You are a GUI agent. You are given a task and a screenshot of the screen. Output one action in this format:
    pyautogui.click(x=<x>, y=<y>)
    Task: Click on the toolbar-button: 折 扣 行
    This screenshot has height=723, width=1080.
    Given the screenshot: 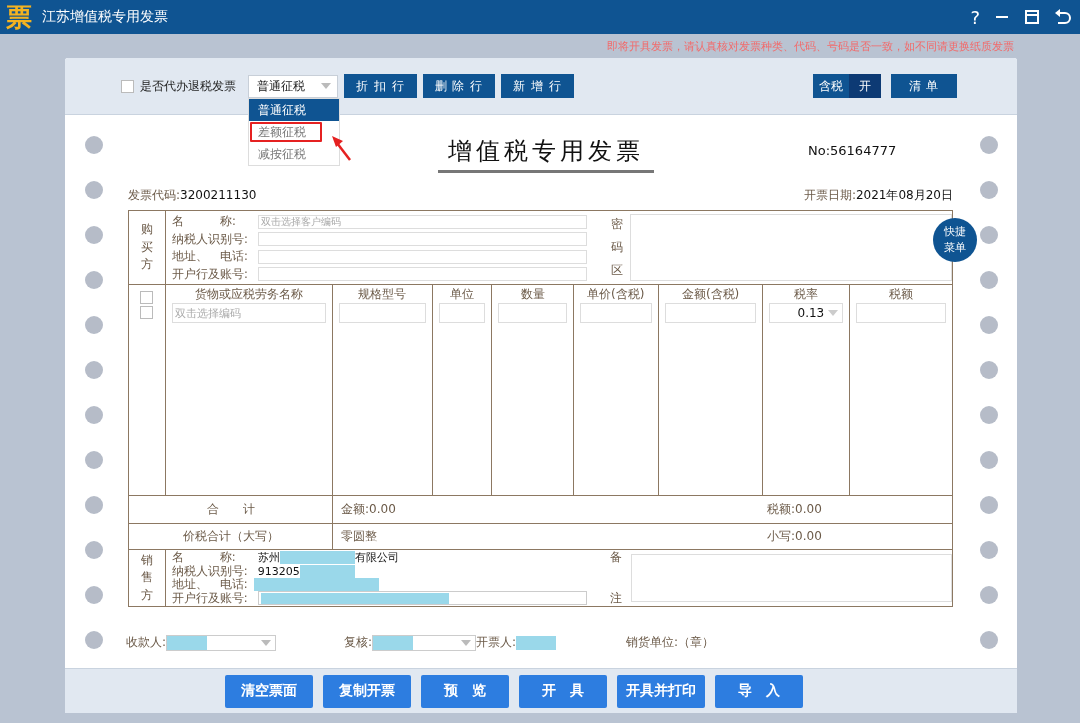 What is the action you would take?
    pyautogui.click(x=380, y=86)
    